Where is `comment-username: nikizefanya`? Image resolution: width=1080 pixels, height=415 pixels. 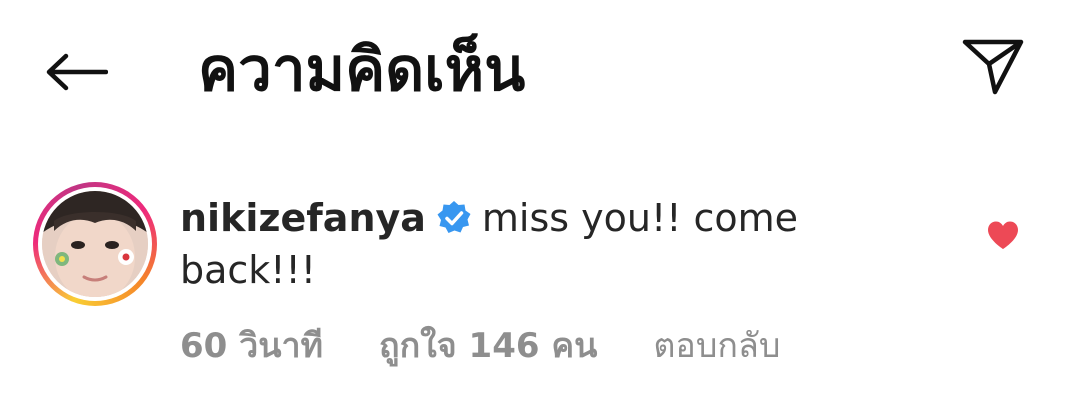 comment-username: nikizefanya is located at coordinates (303, 218).